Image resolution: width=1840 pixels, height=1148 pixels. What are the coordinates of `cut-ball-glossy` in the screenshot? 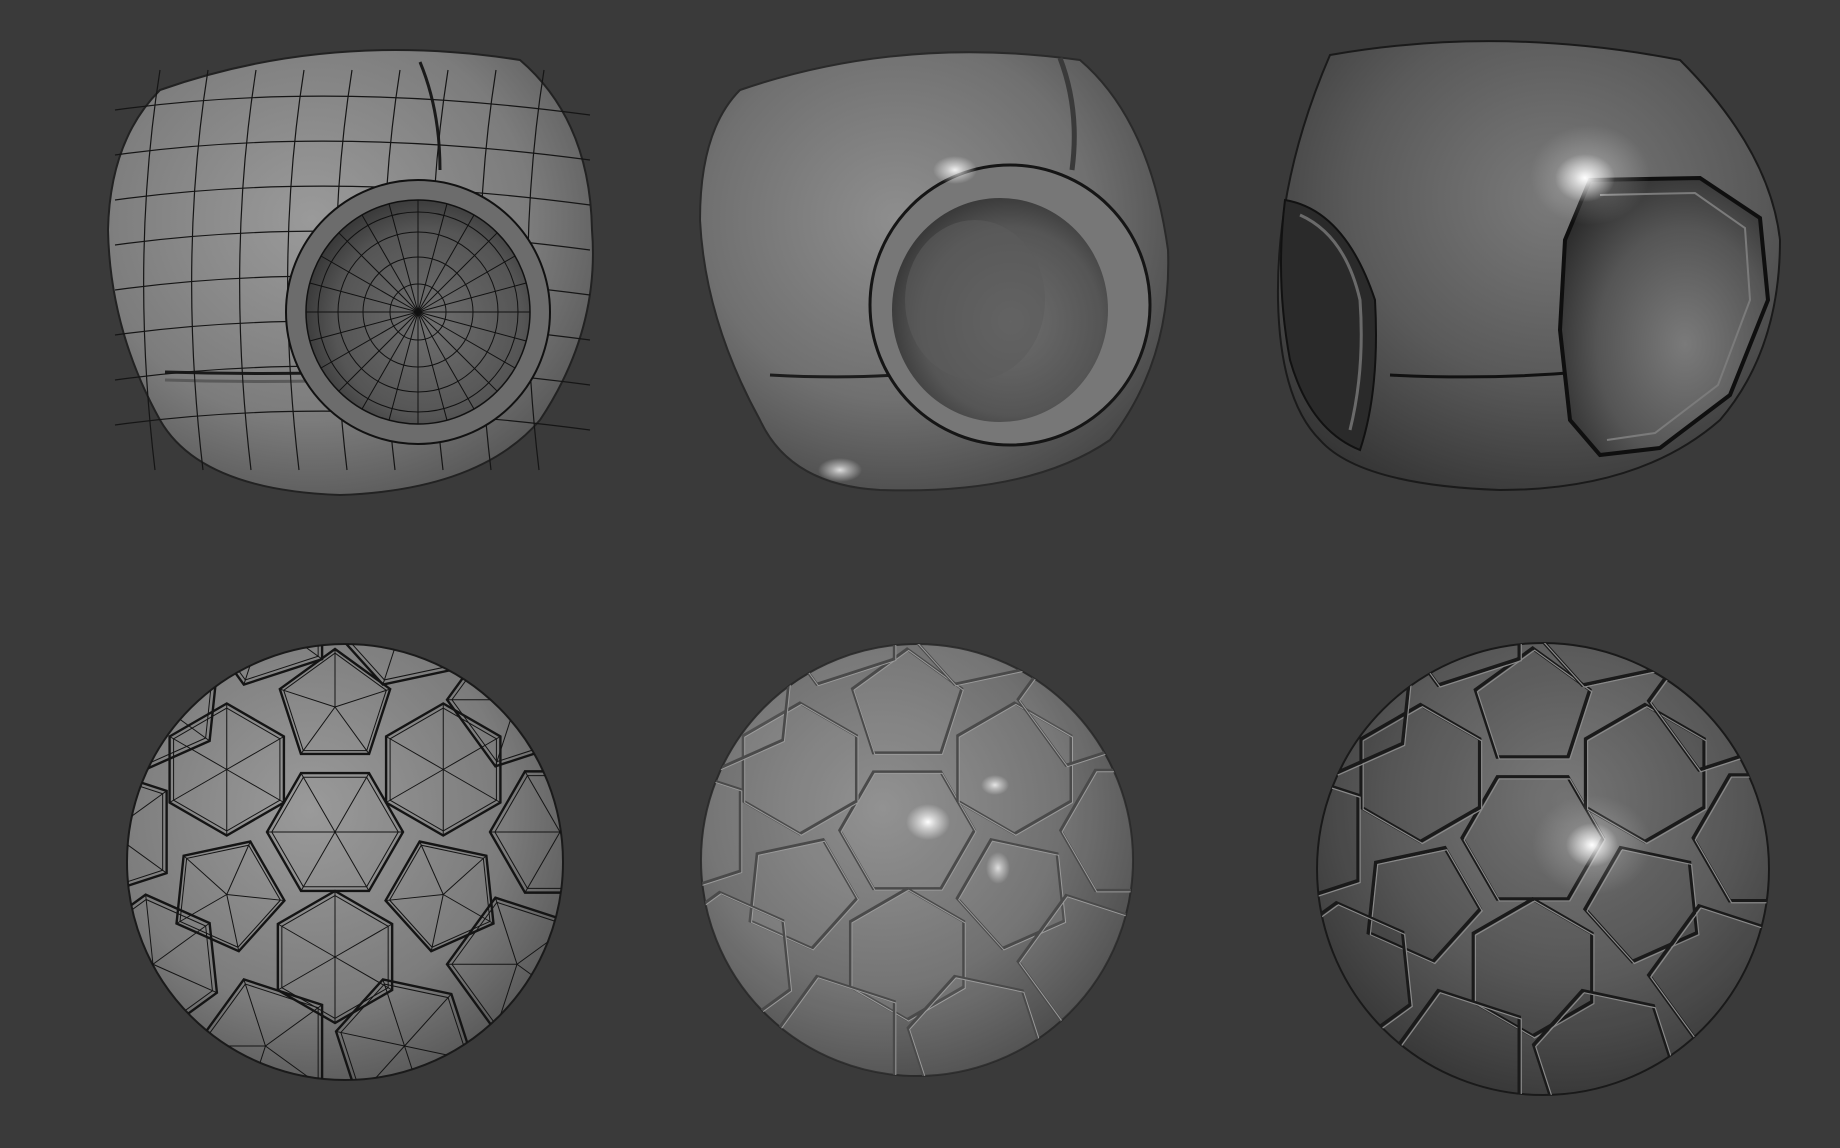 It's located at (1529, 266).